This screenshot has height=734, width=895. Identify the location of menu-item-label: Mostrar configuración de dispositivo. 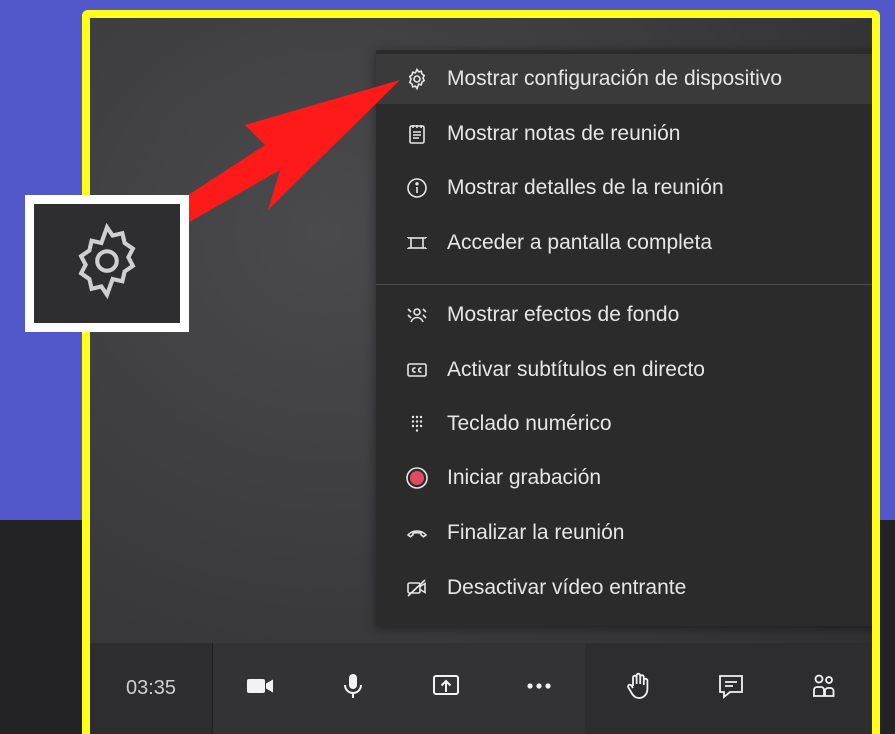
(614, 78).